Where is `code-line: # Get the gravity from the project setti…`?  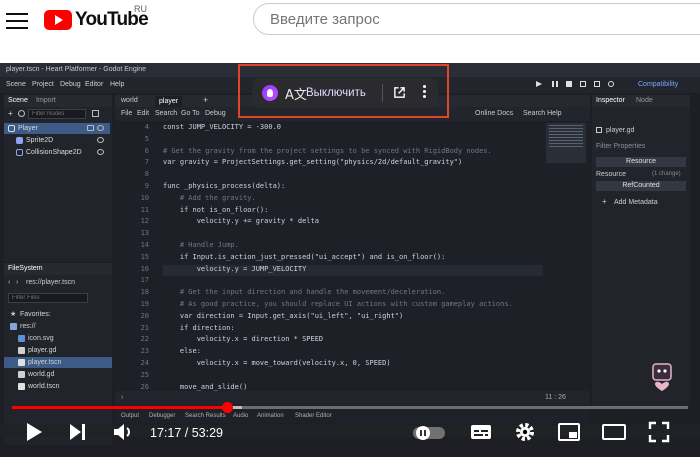 code-line: # Get the gravity from the project setti… is located at coordinates (327, 150).